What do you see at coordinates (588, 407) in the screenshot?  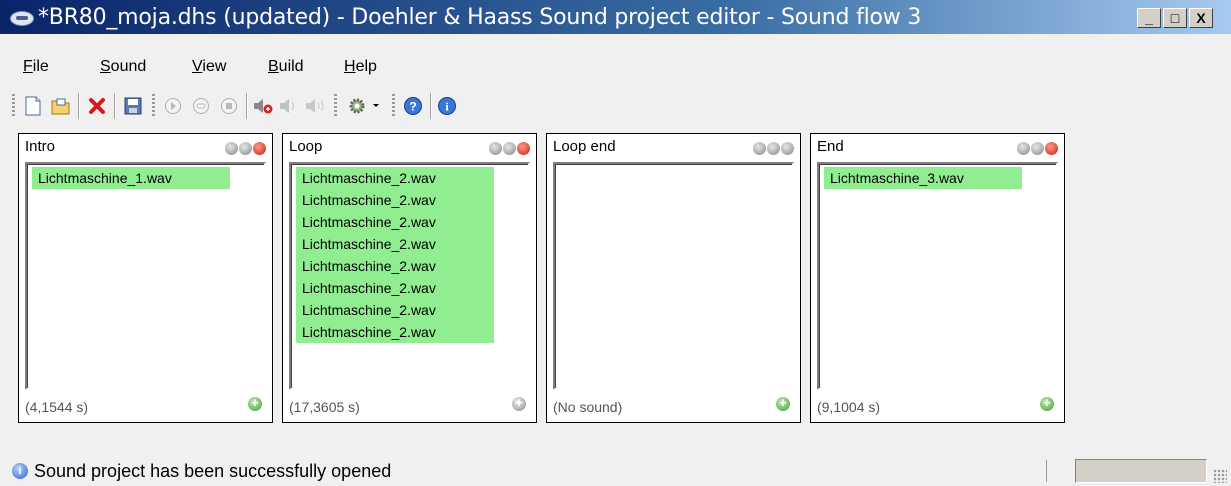 I see `duration-label: (No sound)` at bounding box center [588, 407].